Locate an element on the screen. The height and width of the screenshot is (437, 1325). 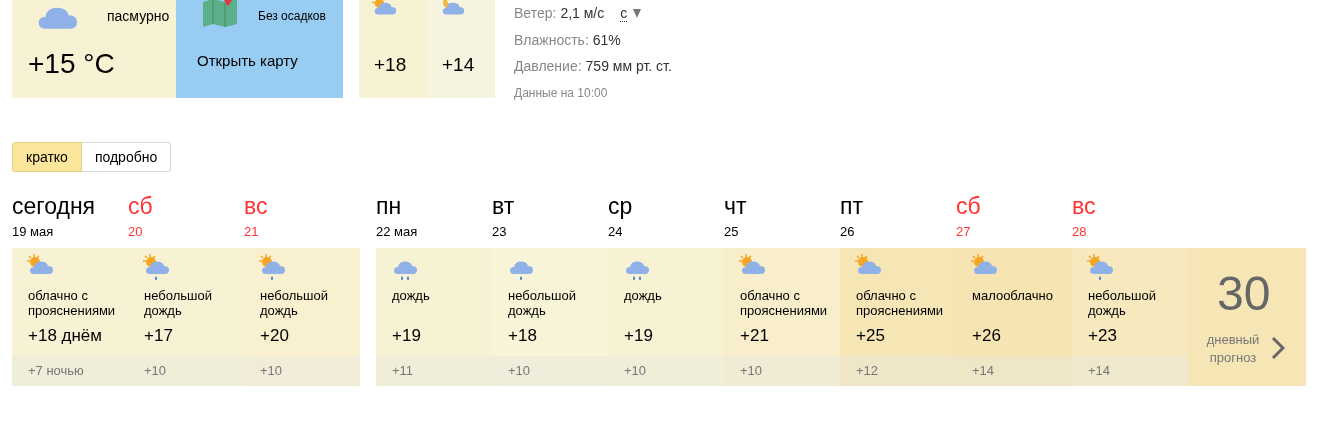
night-temperature: +11 is located at coordinates (403, 370).